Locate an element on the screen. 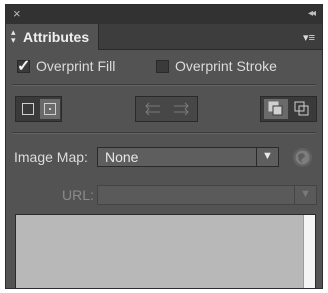 This screenshot has width=328, height=293. checkmark-icon: ✓ is located at coordinates (24, 66).